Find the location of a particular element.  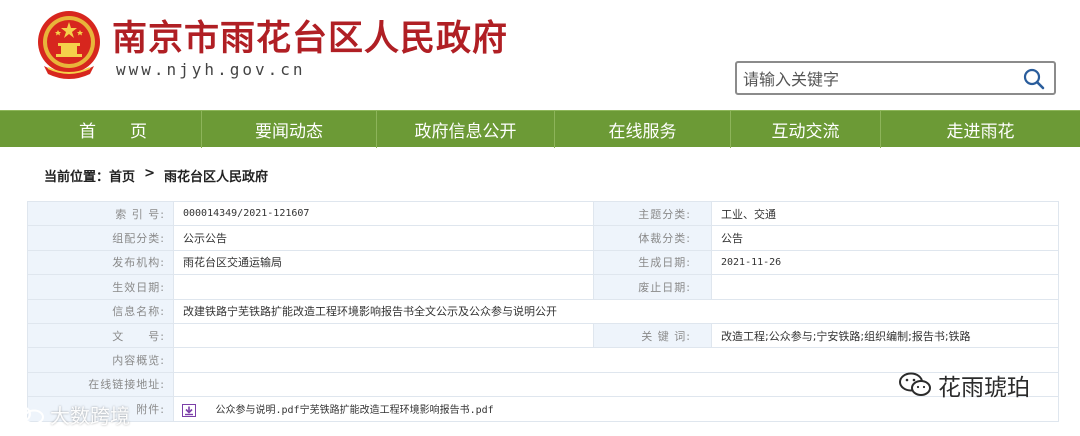

org-label: 组配分类: is located at coordinates (100, 238).